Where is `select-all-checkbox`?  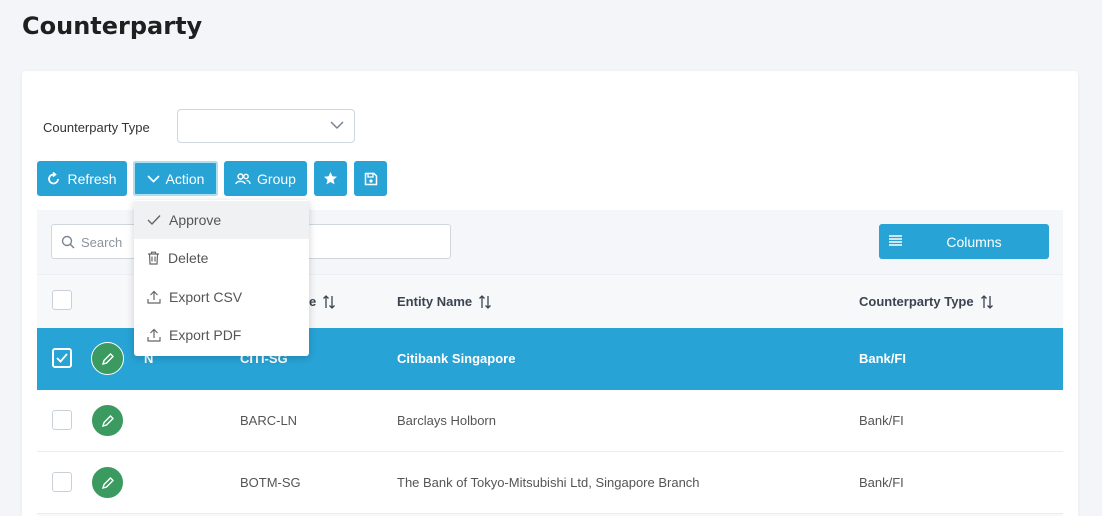 select-all-checkbox is located at coordinates (62, 300).